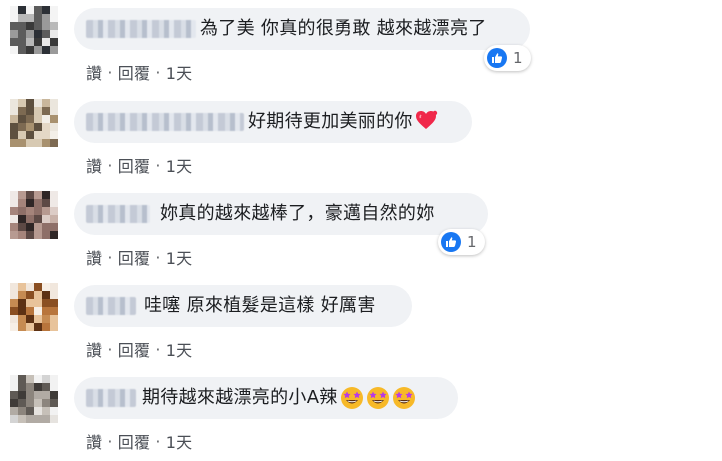  I want to click on star-struck-emoji-group, so click(378, 398).